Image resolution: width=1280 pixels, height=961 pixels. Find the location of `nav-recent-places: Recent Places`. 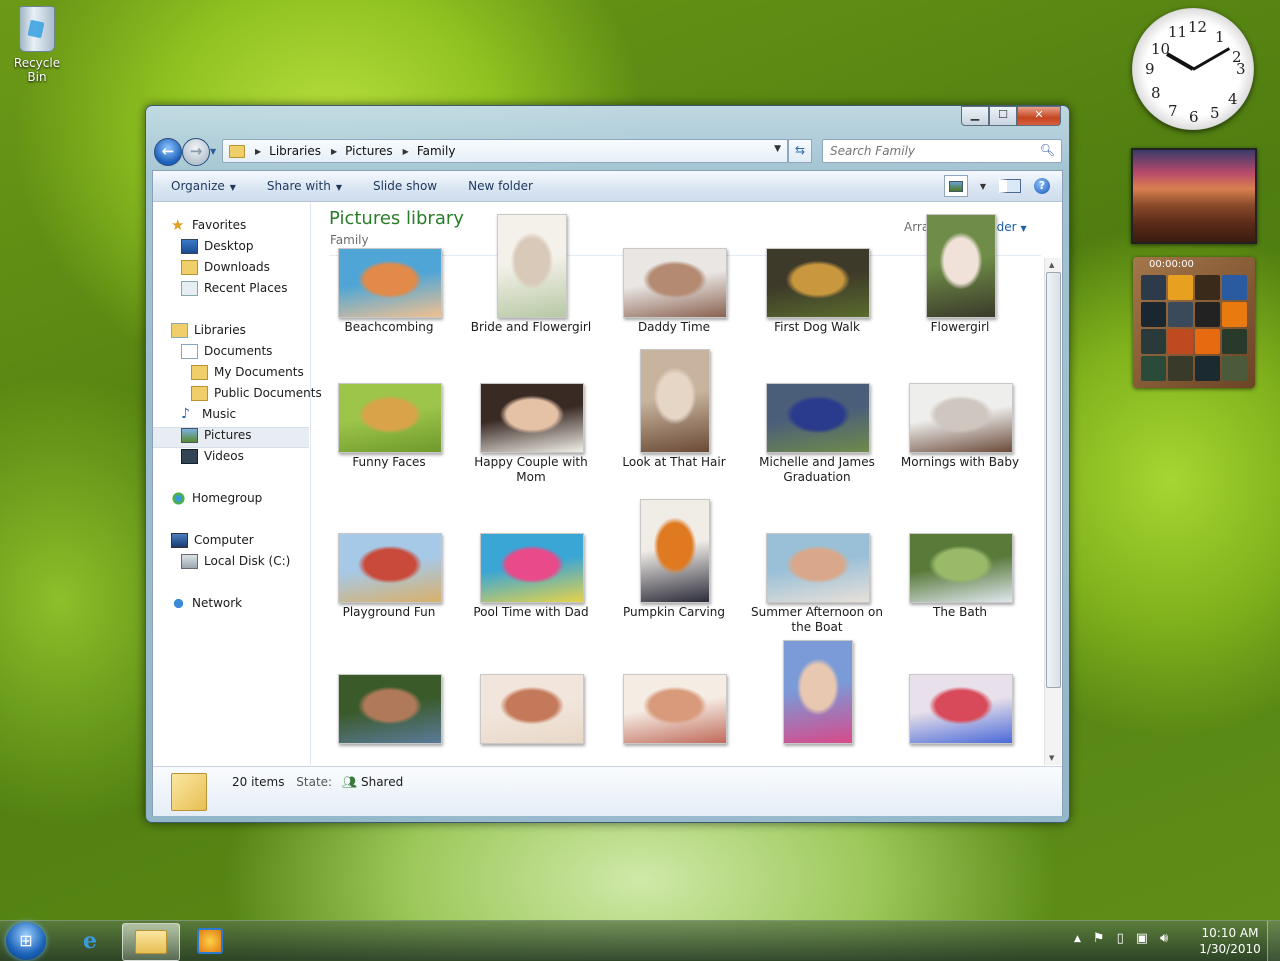

nav-recent-places: Recent Places is located at coordinates (234, 288).